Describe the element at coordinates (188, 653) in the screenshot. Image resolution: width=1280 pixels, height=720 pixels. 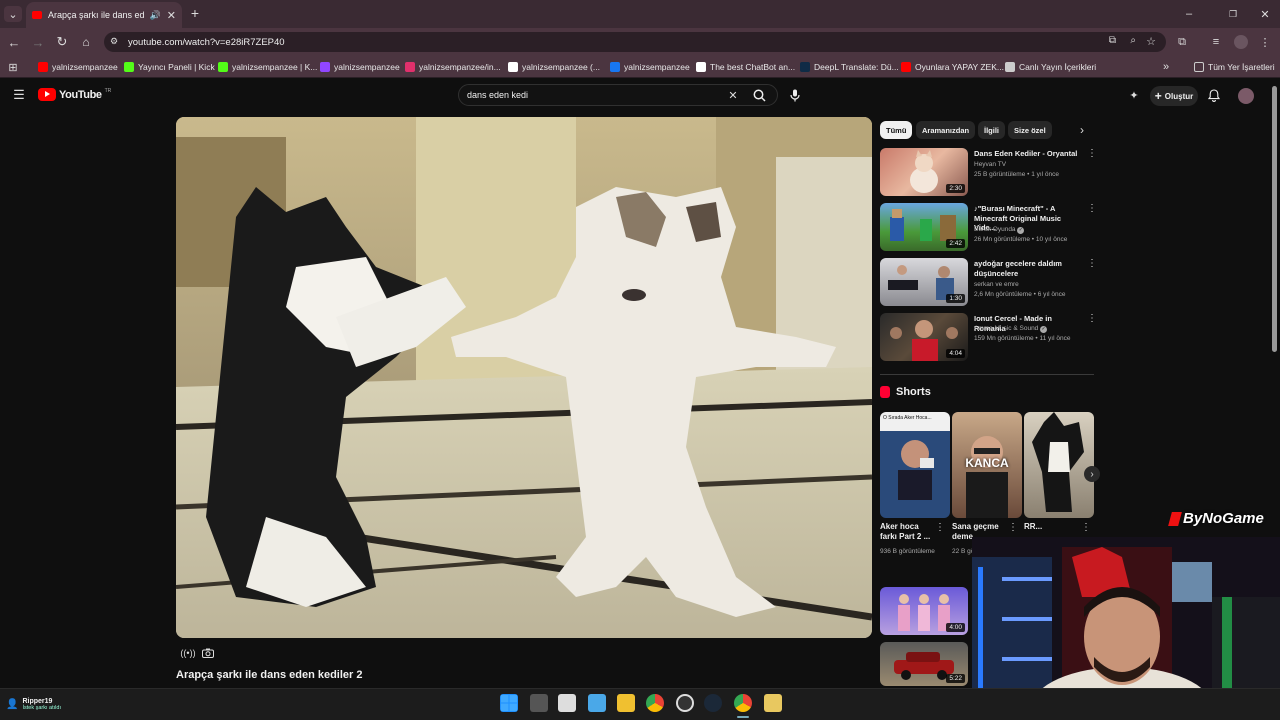
I see `live-broadcast-icon: ((•))` at that location.